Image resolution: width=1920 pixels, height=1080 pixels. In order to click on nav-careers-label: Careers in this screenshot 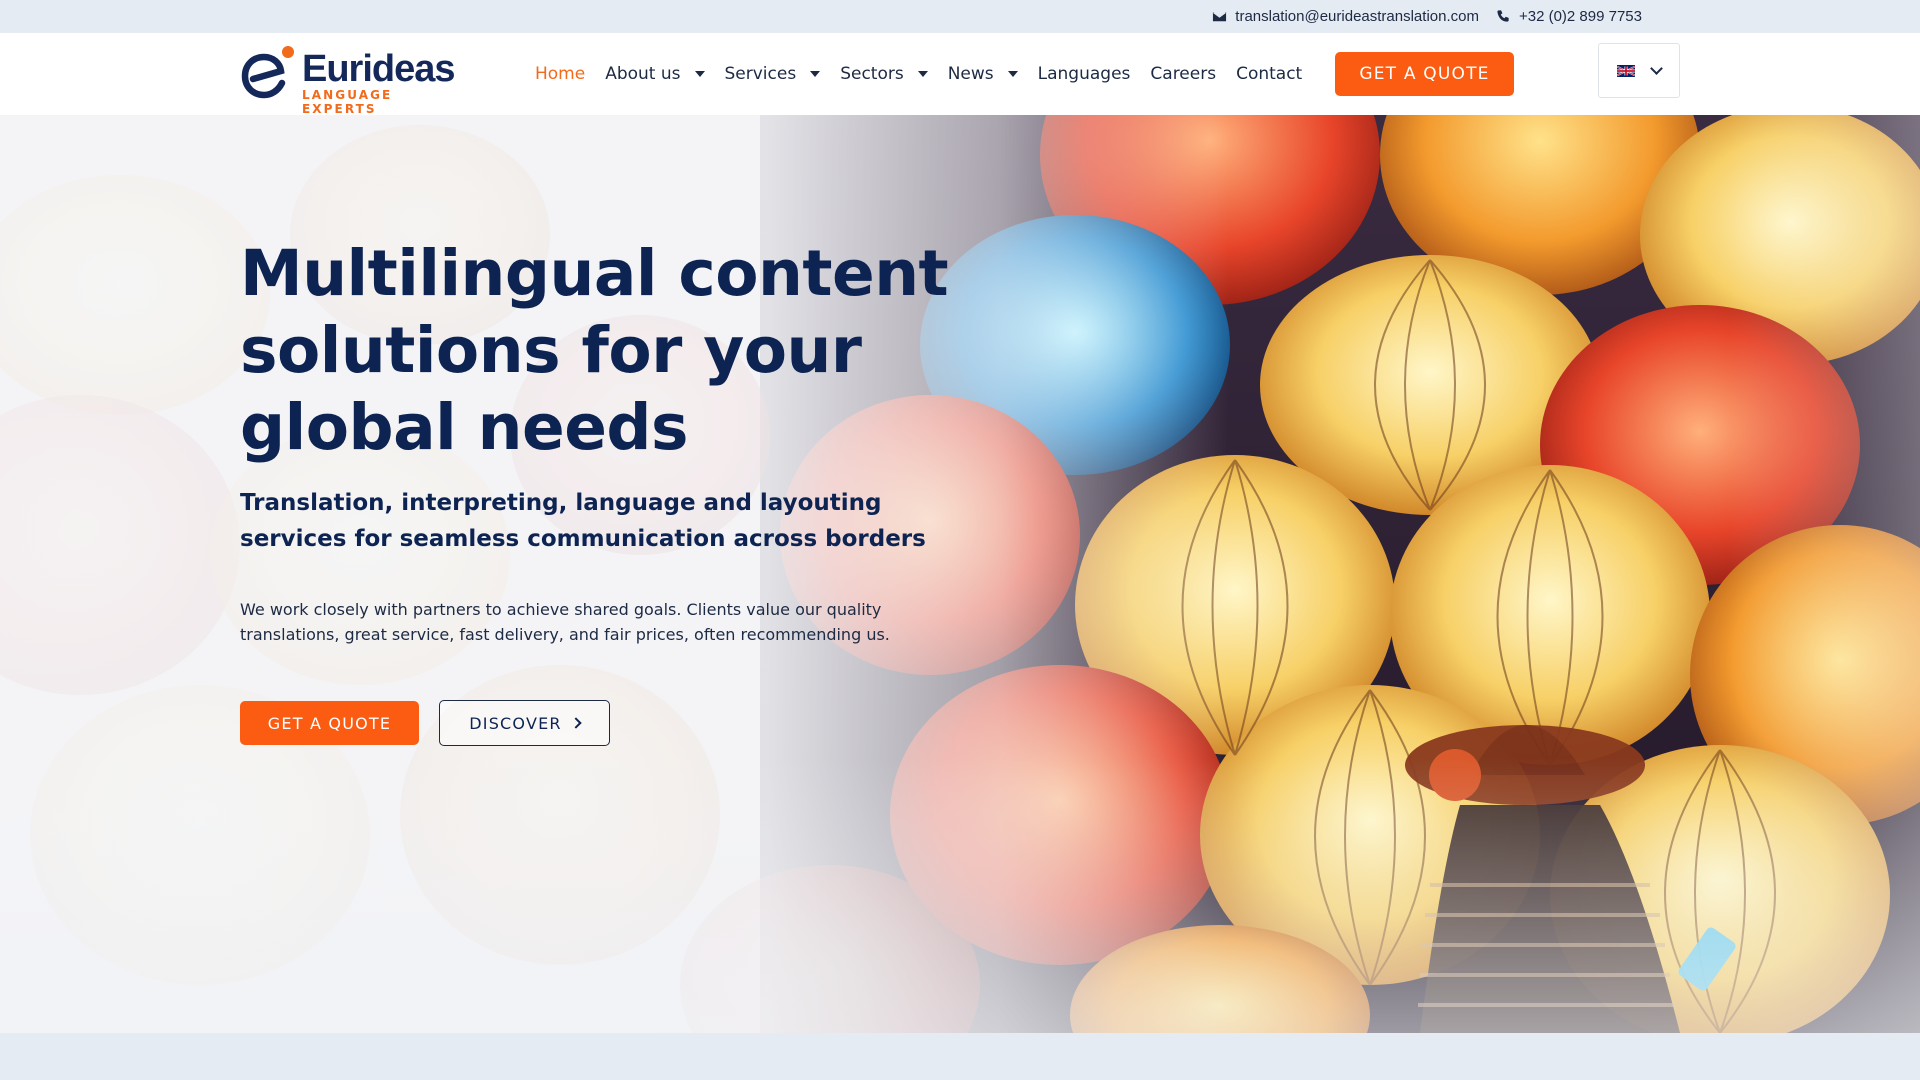, I will do `click(1183, 74)`.